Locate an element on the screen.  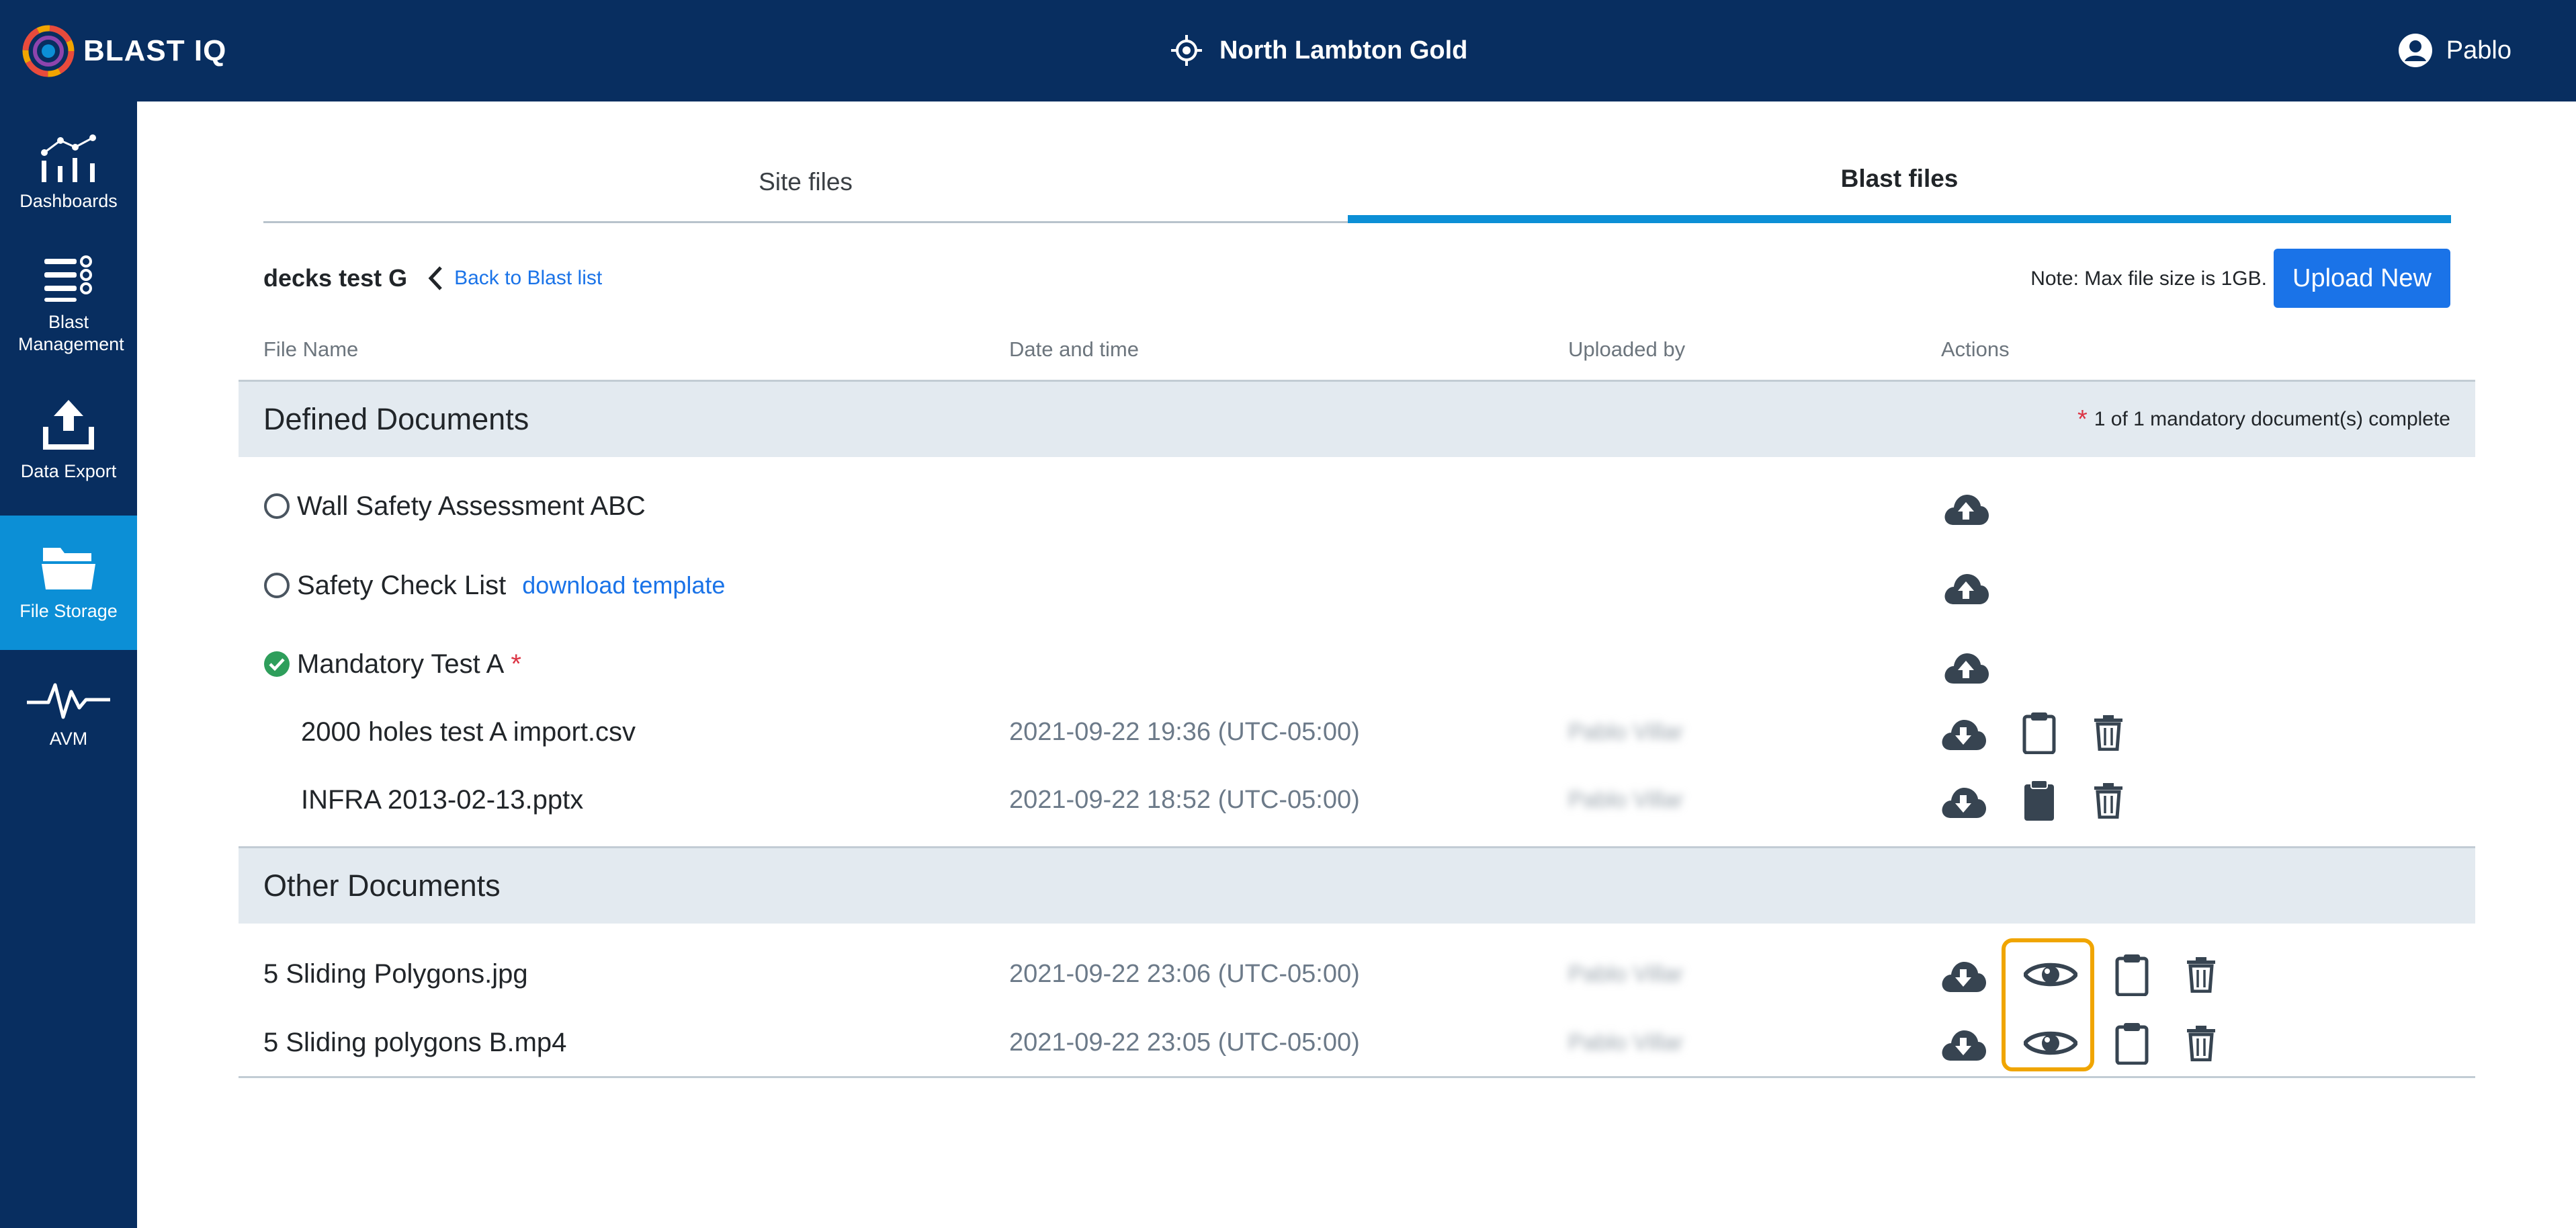
tab-blast-files: Blast files is located at coordinates (1899, 183).